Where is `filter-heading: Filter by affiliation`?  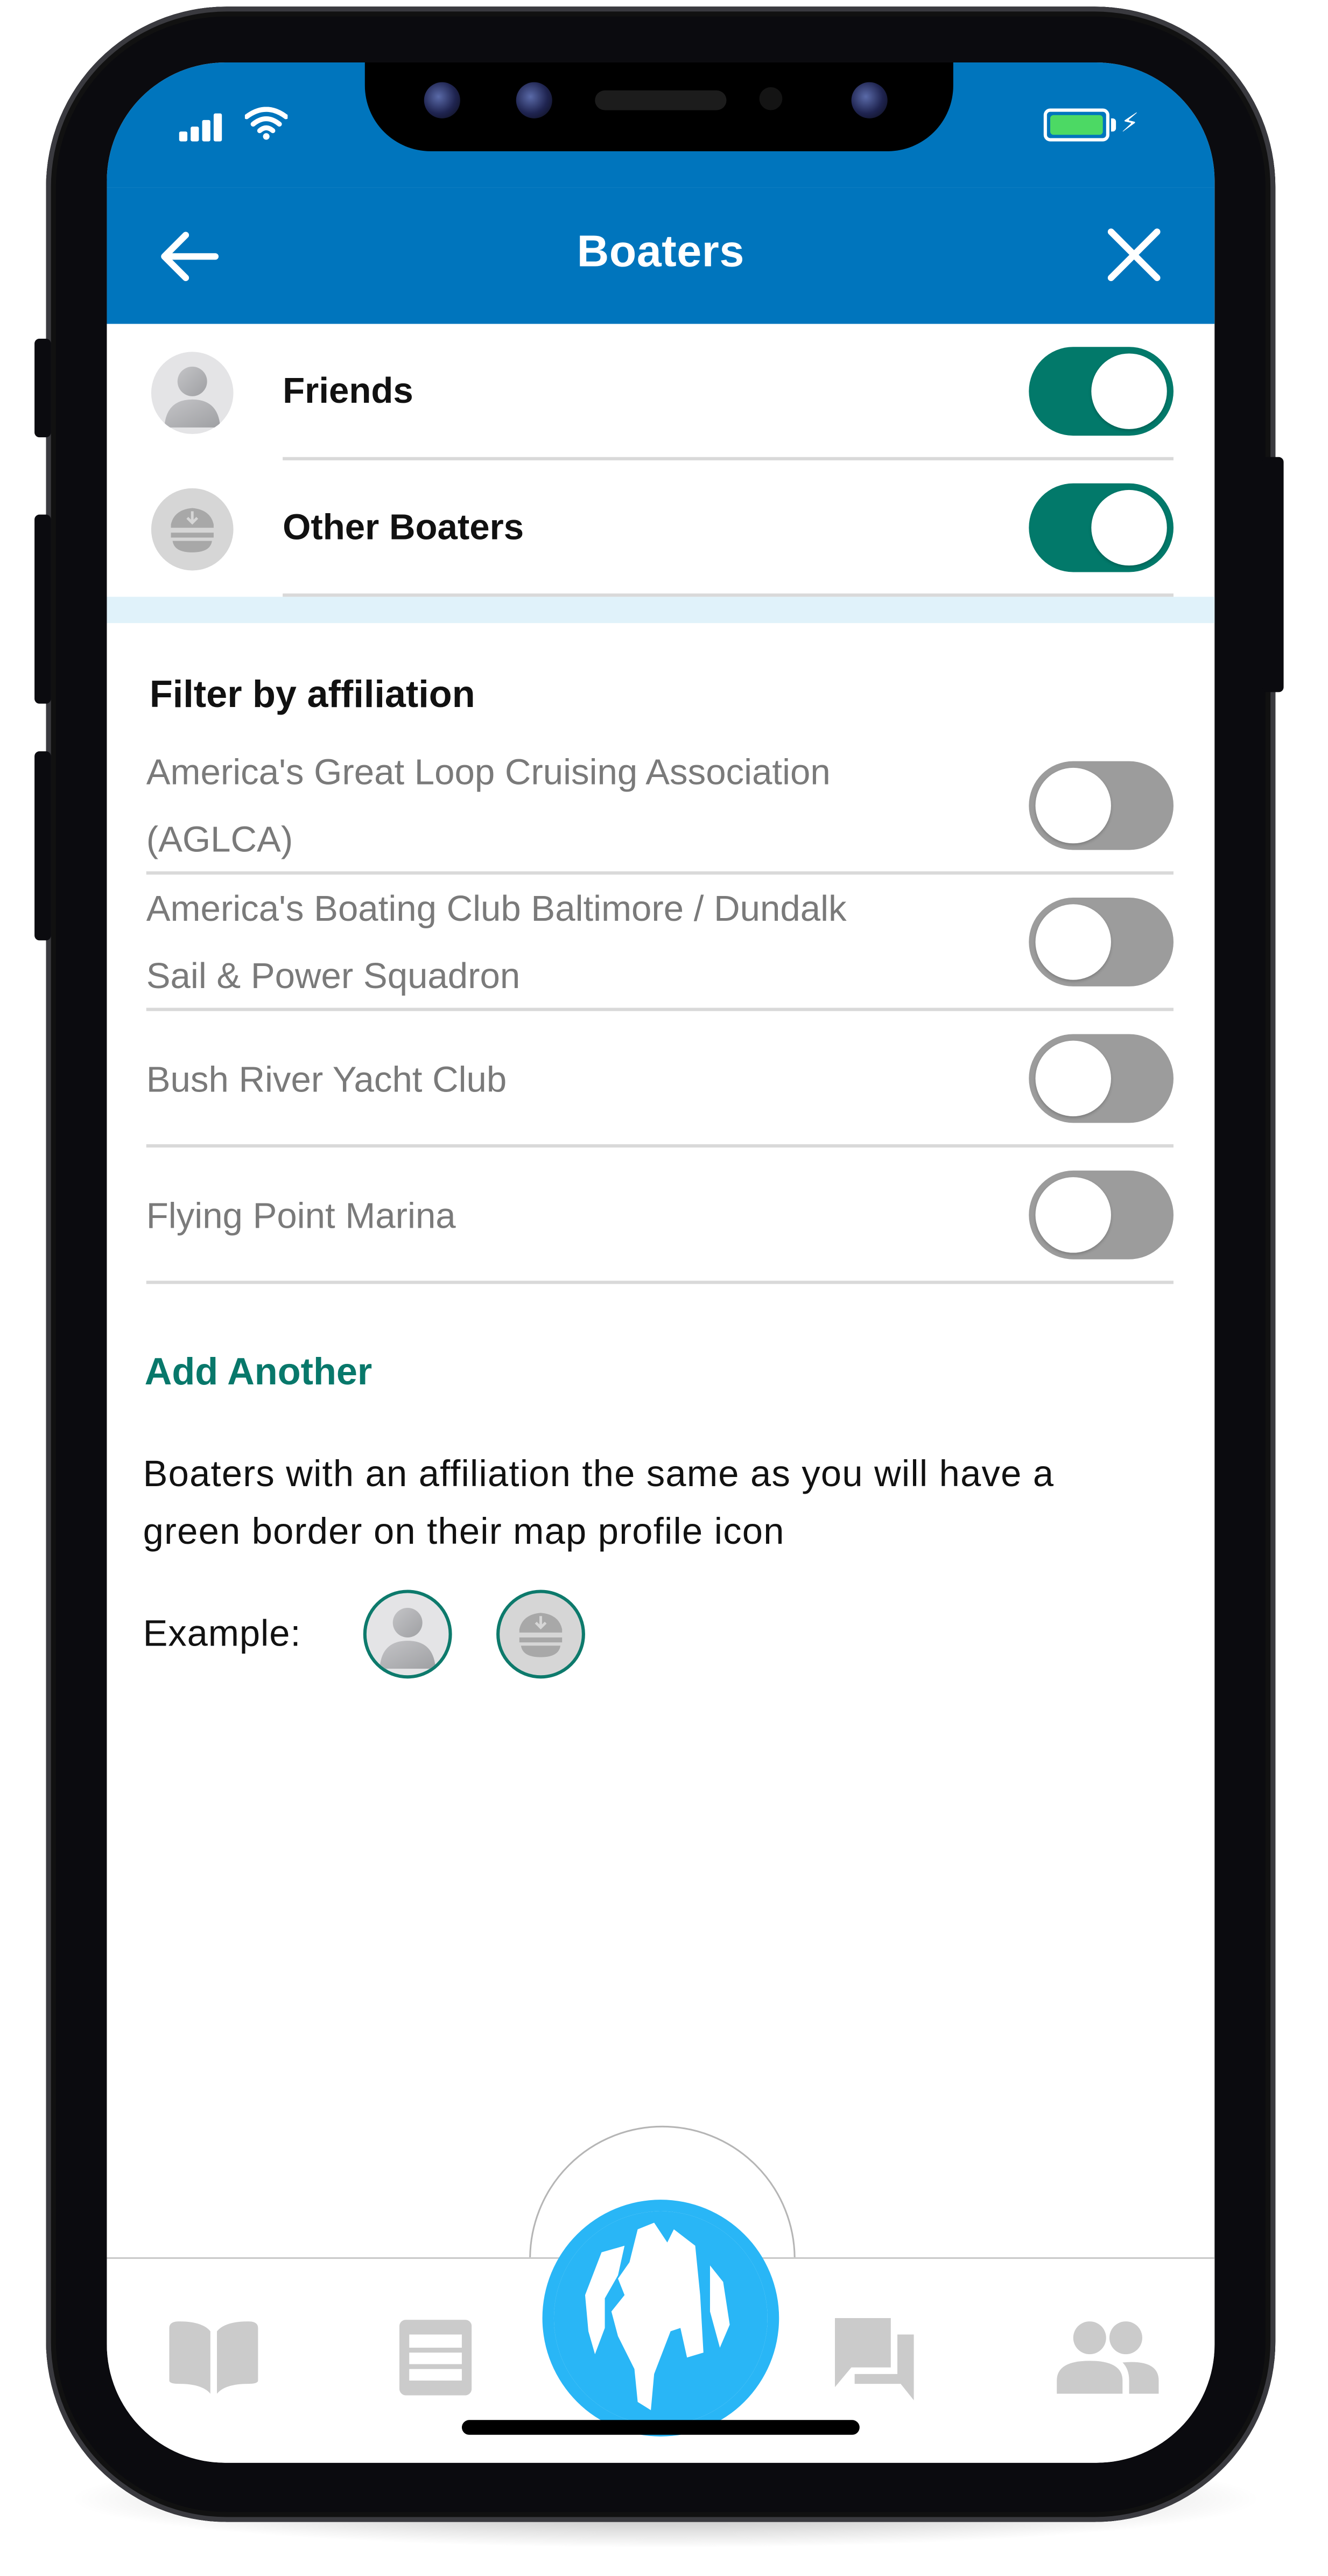
filter-heading: Filter by affiliation is located at coordinates (660, 680).